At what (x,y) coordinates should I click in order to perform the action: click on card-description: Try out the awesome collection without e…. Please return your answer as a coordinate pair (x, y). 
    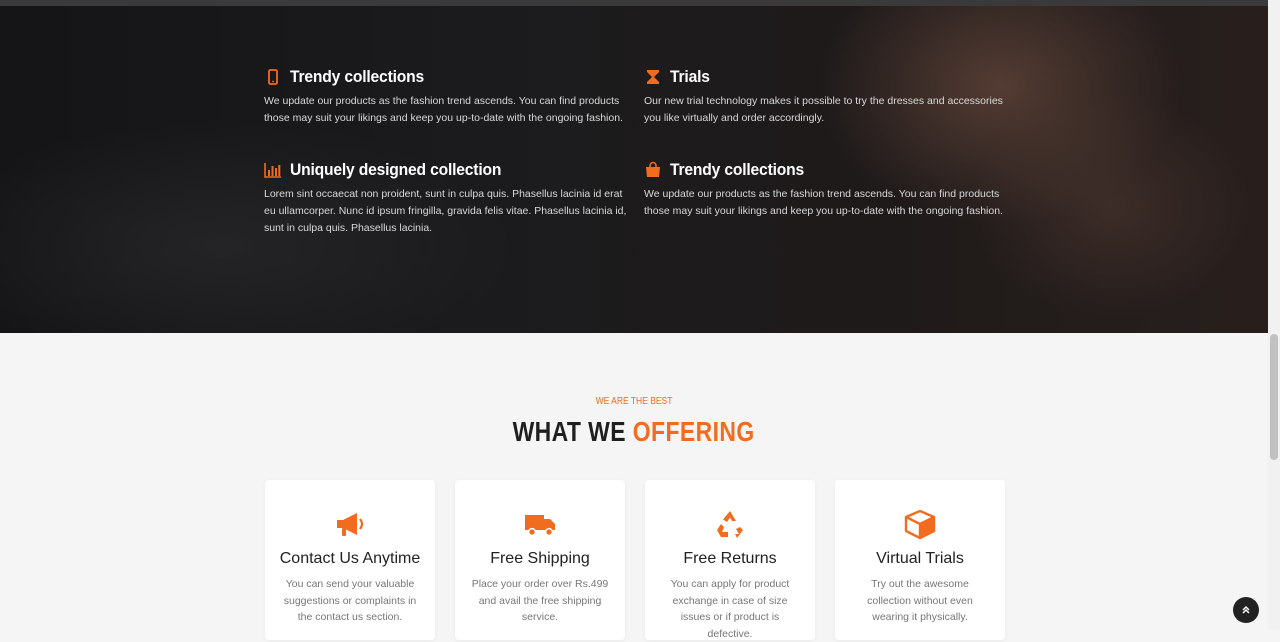
    Looking at the image, I should click on (920, 600).